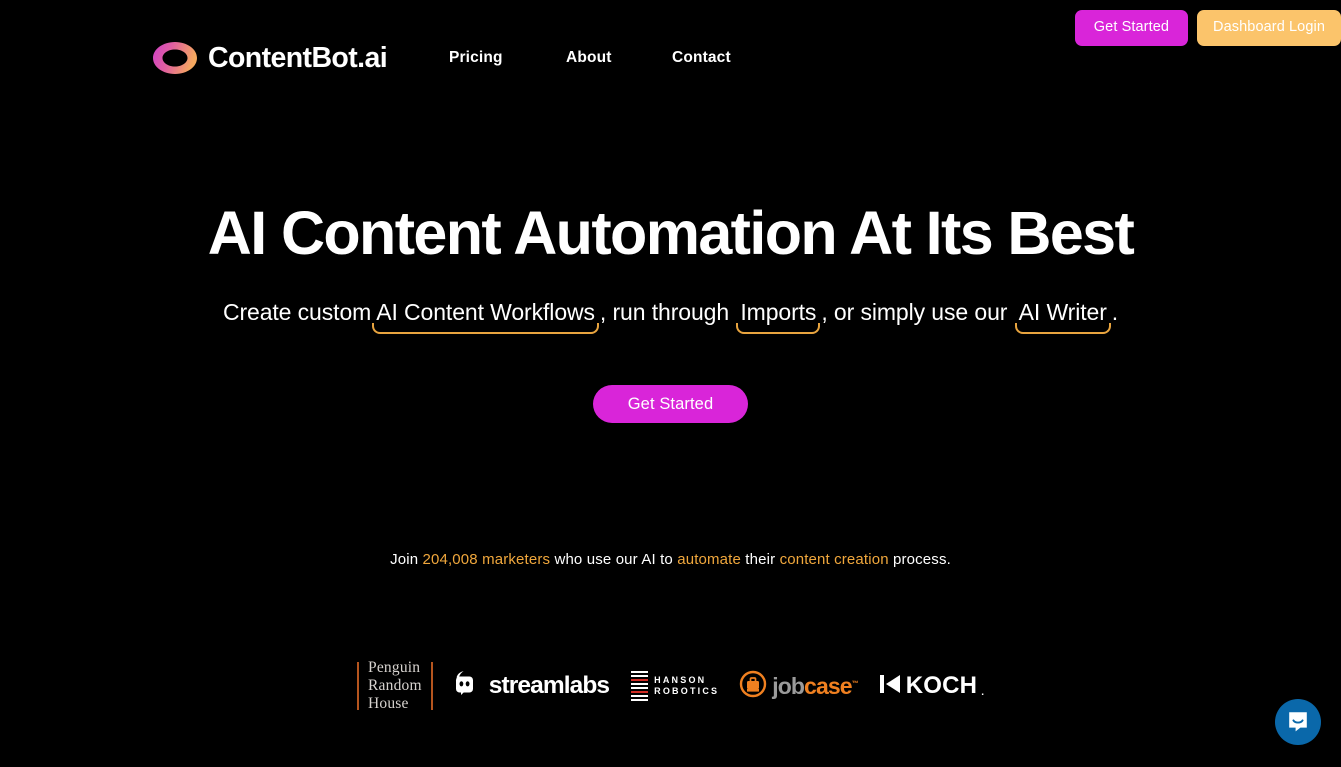 This screenshot has height=767, width=1341. Describe the element at coordinates (640, 686) in the screenshot. I see `hanson-bars-icon` at that location.